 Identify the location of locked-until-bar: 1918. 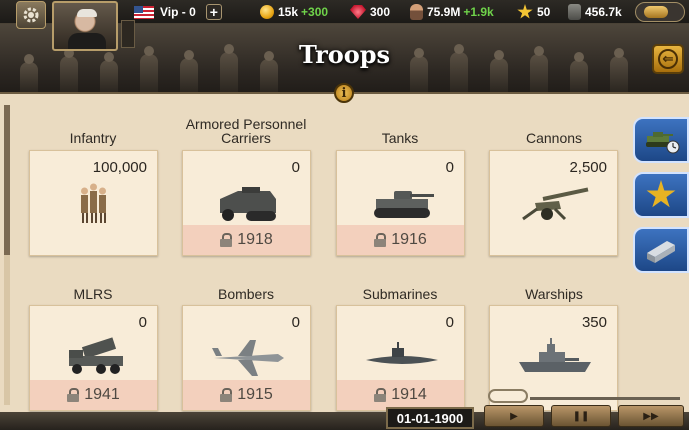
(246, 240).